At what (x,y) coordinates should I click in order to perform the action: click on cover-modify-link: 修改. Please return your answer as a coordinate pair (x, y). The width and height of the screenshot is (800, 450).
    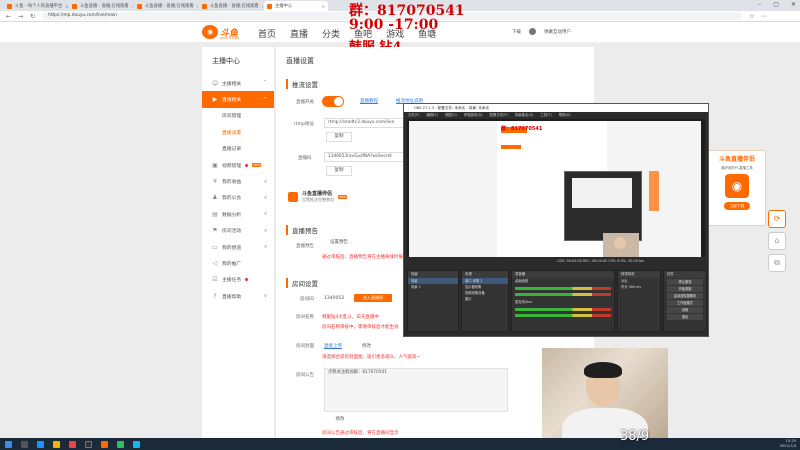
    Looking at the image, I should click on (366, 346).